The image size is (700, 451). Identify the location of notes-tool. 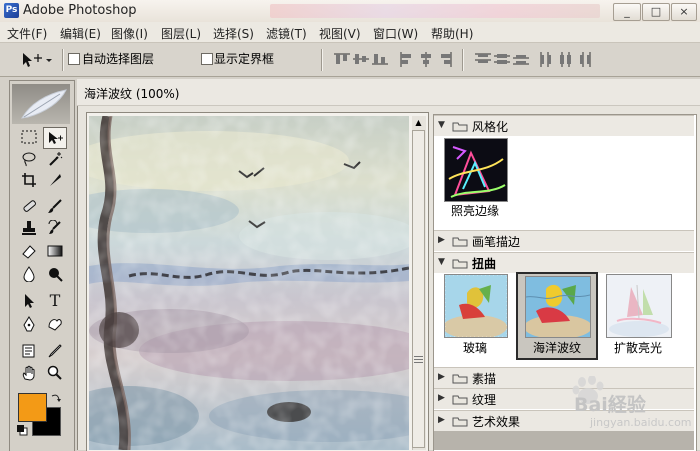
(29, 351).